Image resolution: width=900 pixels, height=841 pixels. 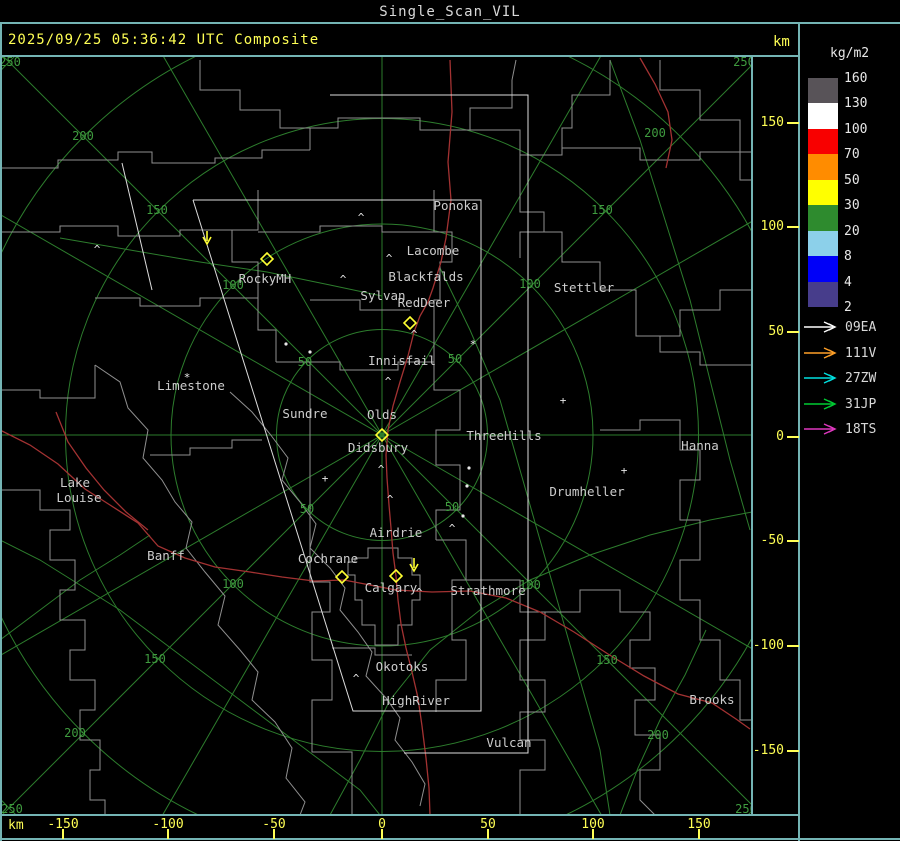 What do you see at coordinates (1, 431) in the screenshot?
I see `frame-line-left` at bounding box center [1, 431].